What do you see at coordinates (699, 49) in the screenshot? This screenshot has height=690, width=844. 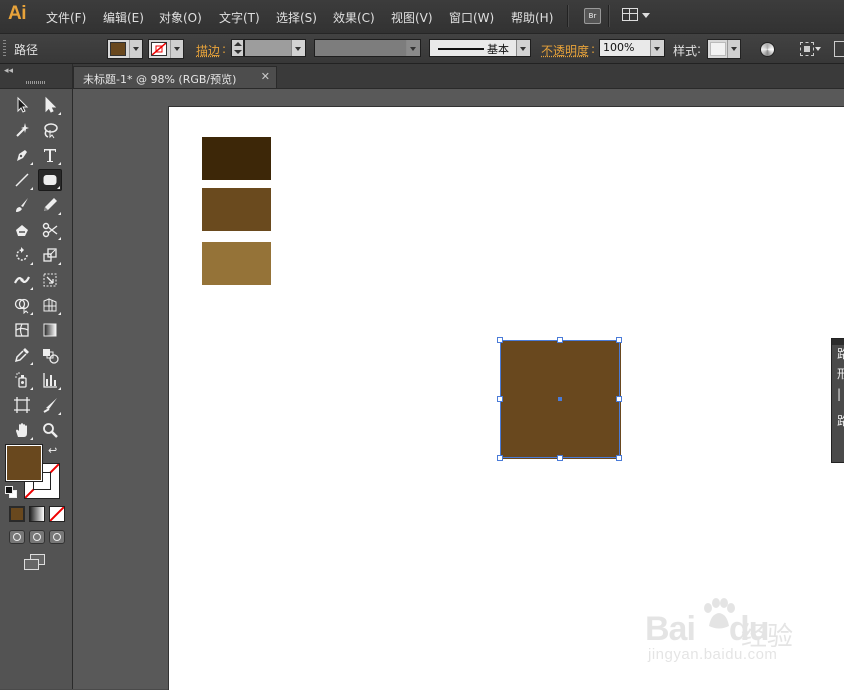 I see `style-label-colon: :` at bounding box center [699, 49].